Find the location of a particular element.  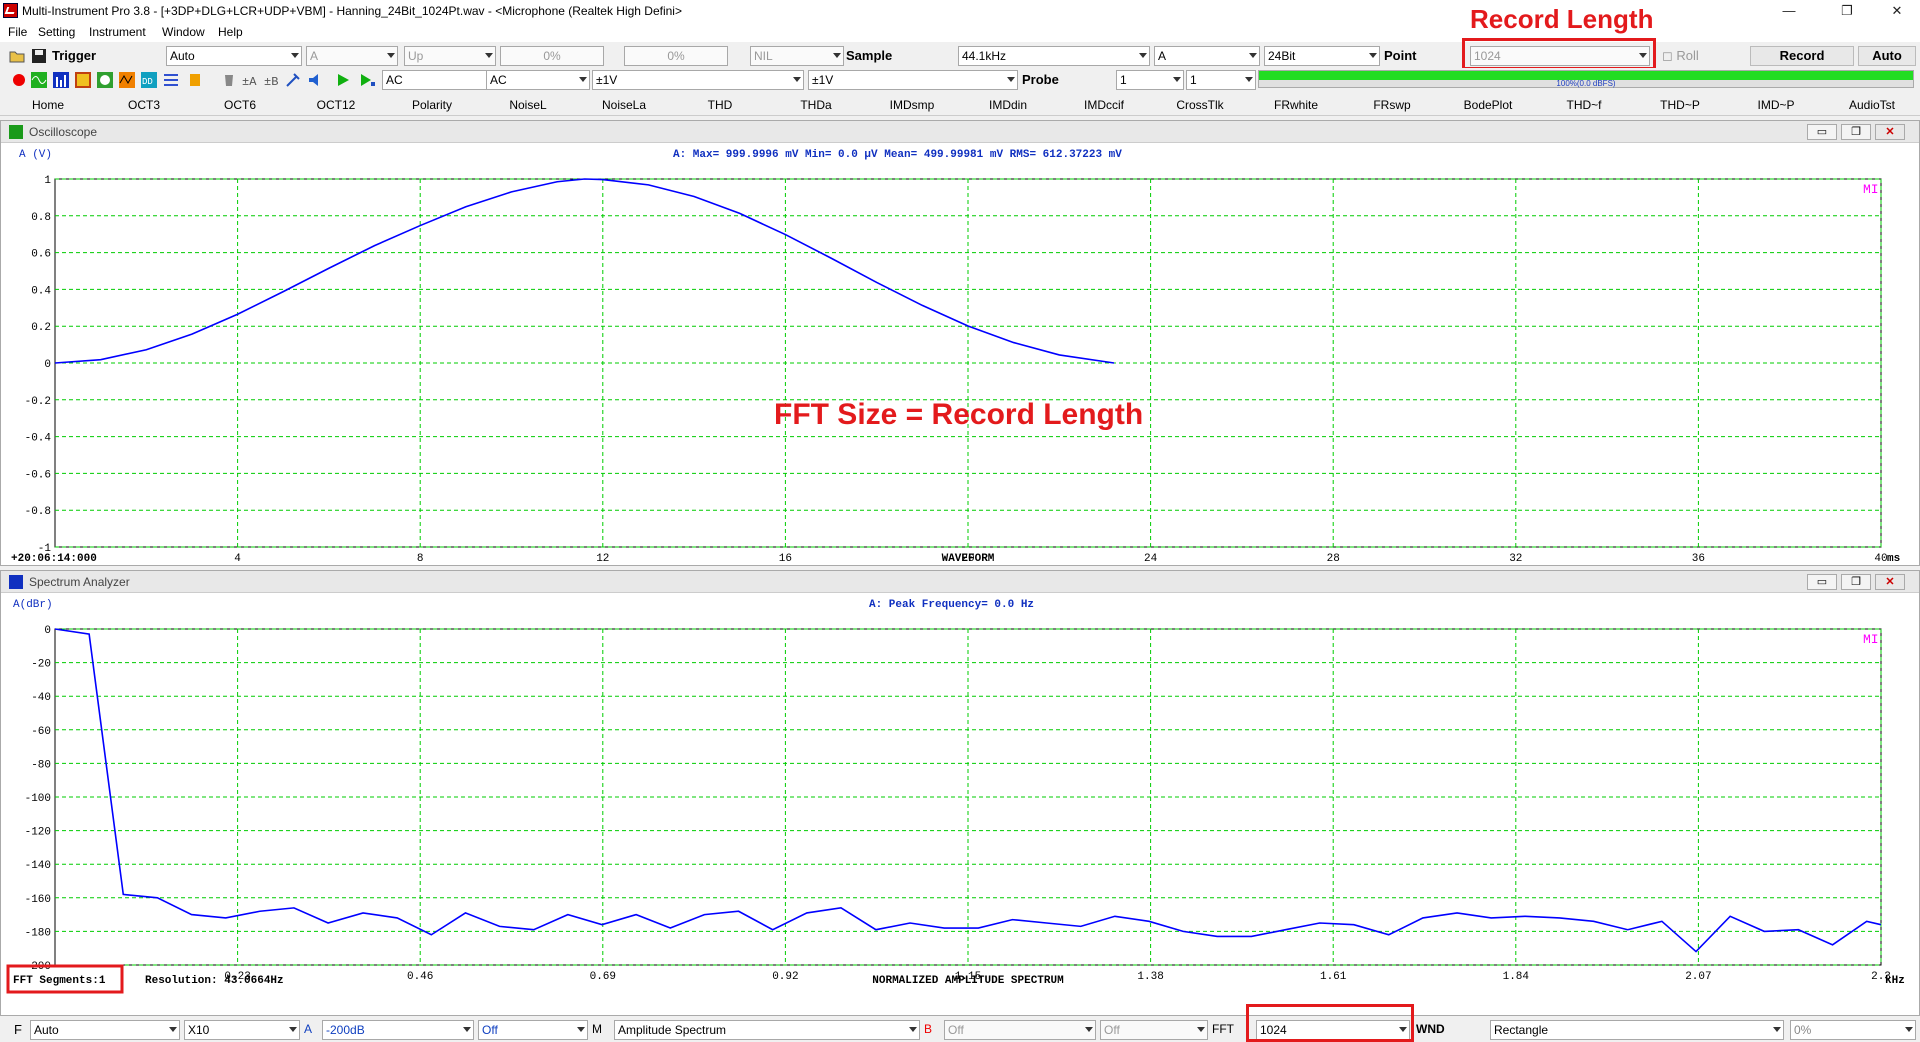

tab-oct12: OCT12 is located at coordinates (336, 105).